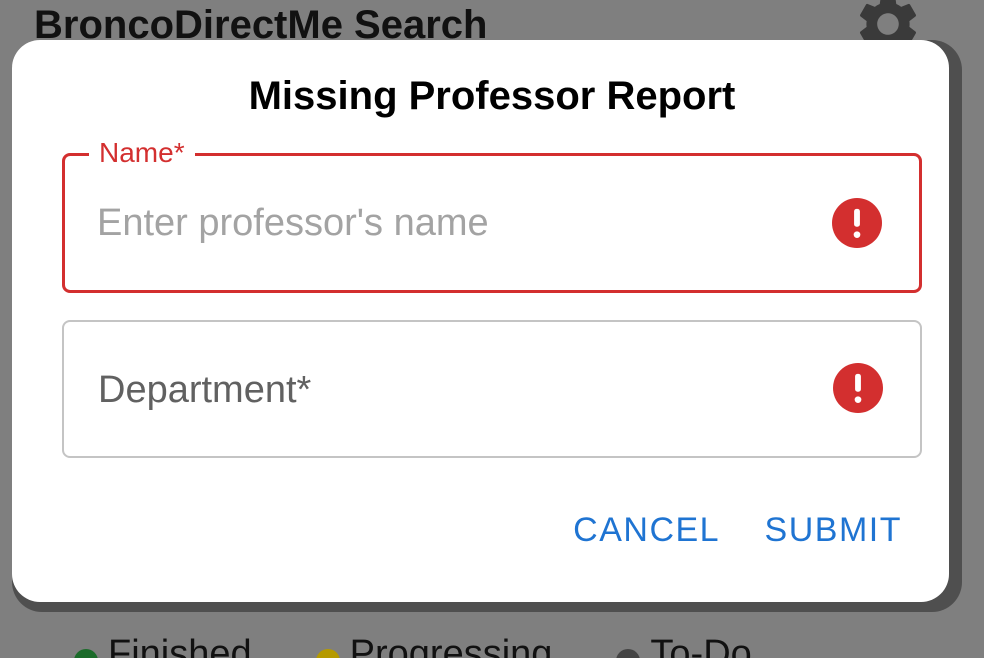 The width and height of the screenshot is (984, 658). I want to click on dialog-actions: CANCEL SUBMIT, so click(457, 530).